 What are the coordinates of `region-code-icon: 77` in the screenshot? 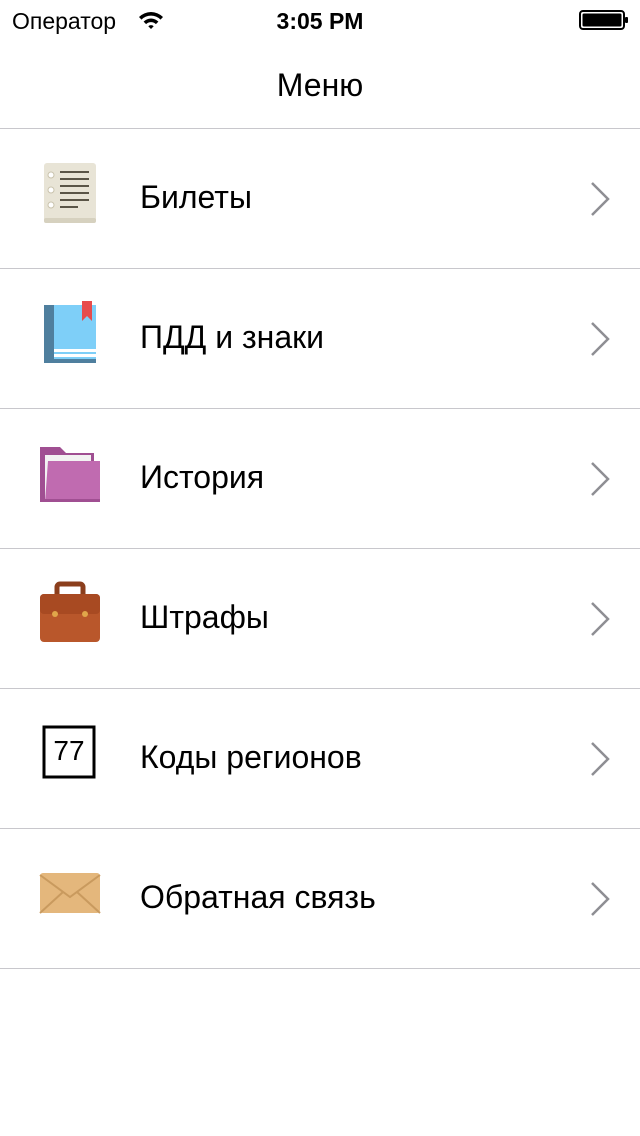 It's located at (69, 752).